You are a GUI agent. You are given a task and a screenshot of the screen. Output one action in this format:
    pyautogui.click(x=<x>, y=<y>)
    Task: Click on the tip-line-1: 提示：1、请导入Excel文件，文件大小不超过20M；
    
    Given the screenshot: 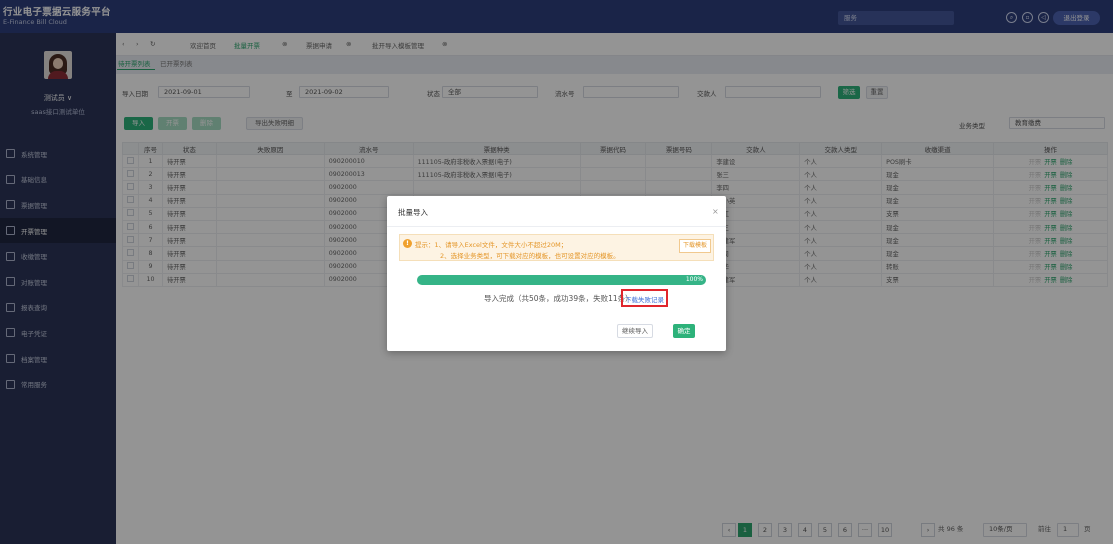 What is the action you would take?
    pyautogui.click(x=491, y=245)
    